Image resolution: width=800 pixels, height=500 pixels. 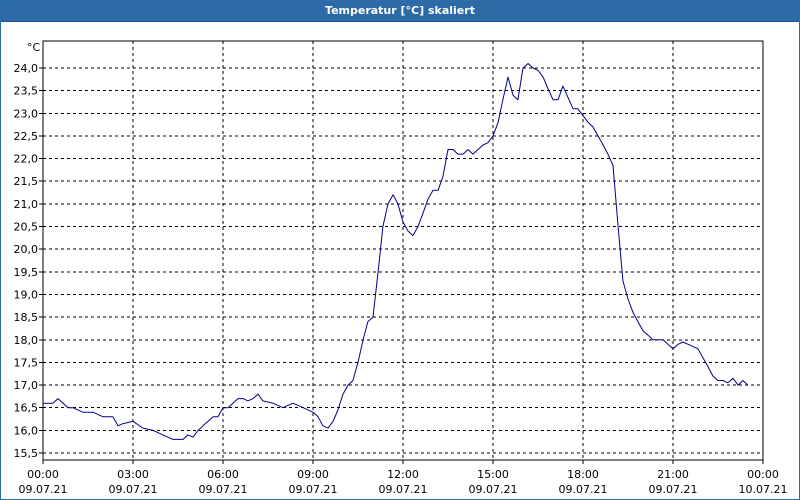 I want to click on y-tick-label: 18,5, so click(x=26, y=317).